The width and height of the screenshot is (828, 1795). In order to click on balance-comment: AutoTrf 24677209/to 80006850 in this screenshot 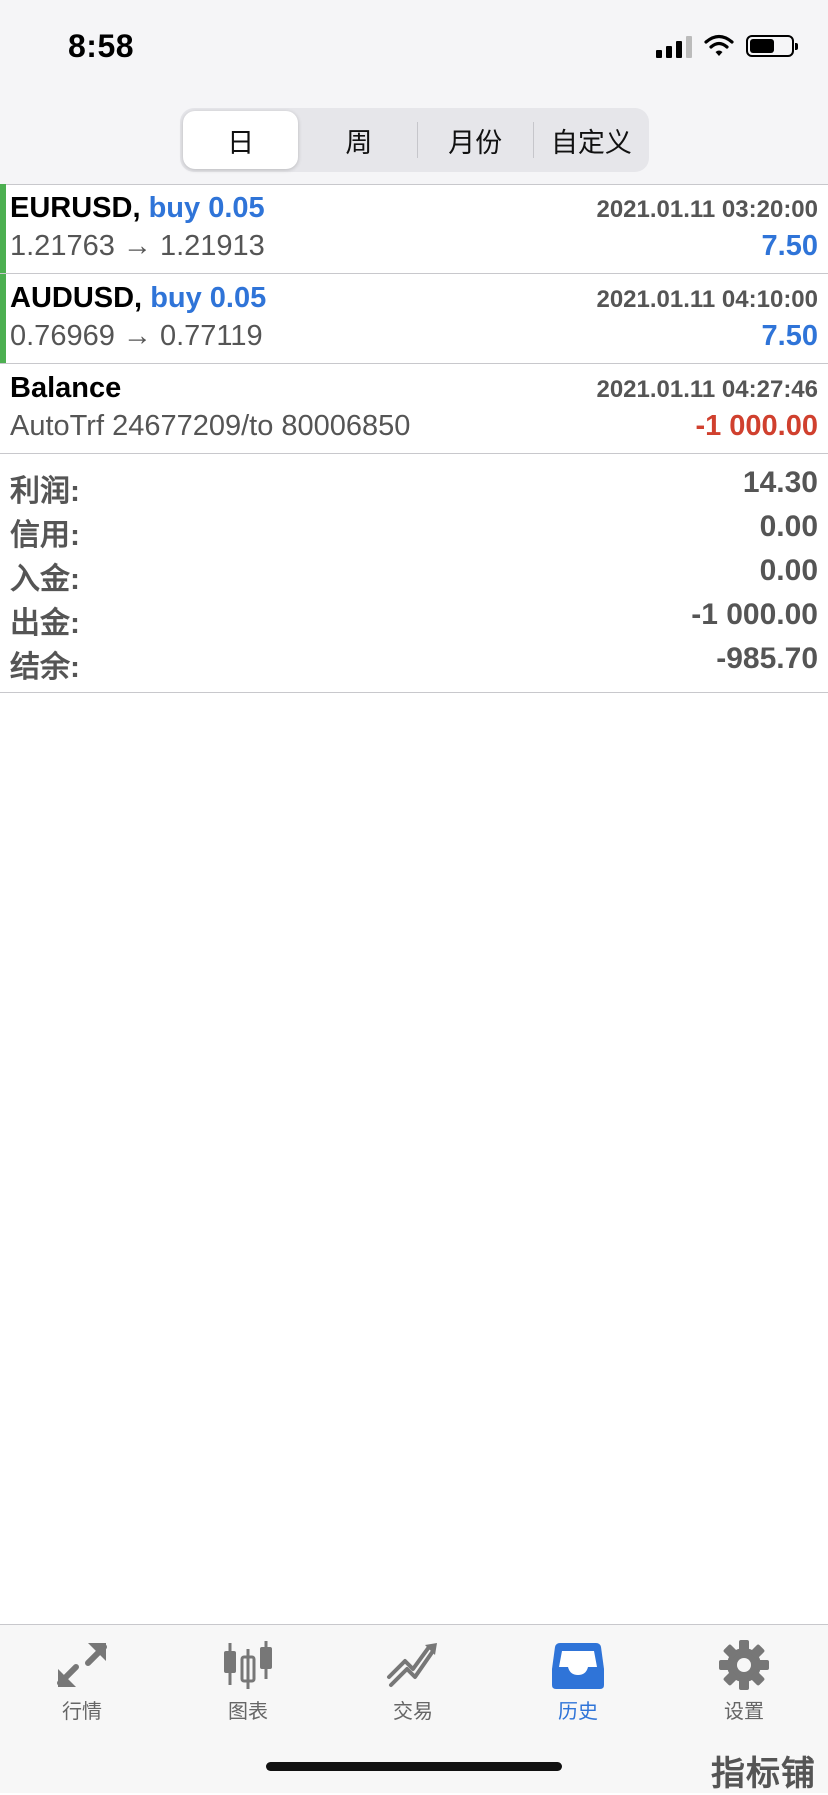, I will do `click(210, 426)`.